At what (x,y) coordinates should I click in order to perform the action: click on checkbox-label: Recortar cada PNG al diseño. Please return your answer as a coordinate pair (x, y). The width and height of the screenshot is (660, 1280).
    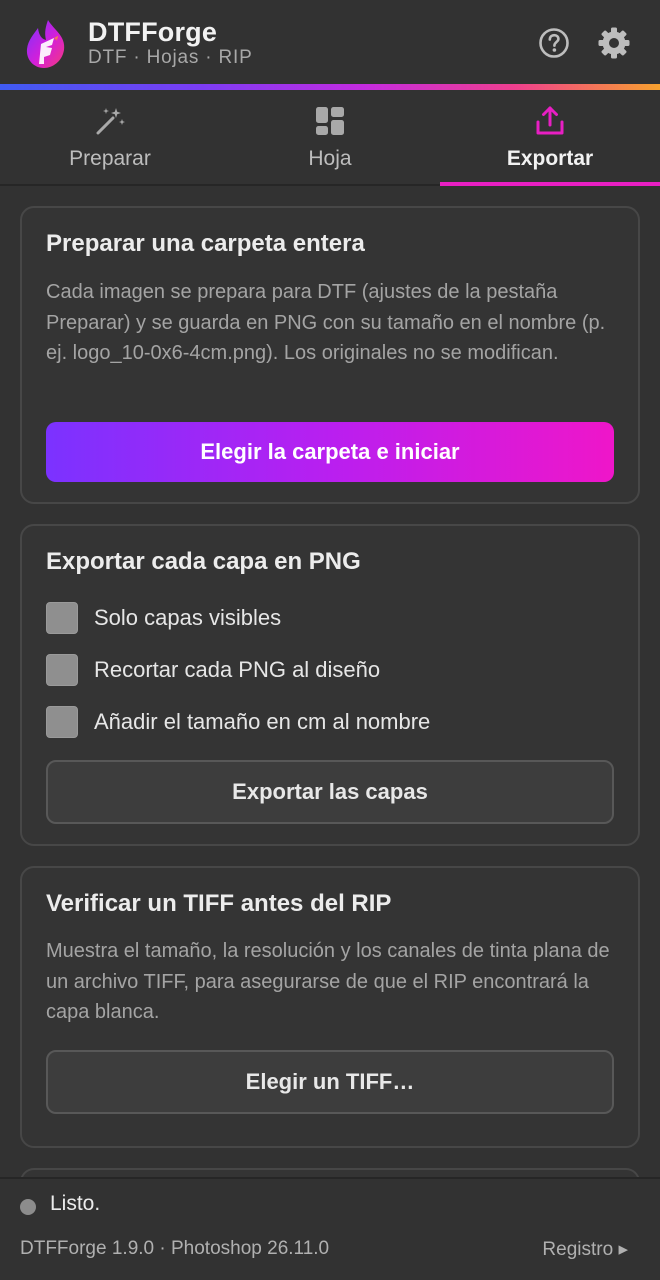
    Looking at the image, I should click on (237, 669).